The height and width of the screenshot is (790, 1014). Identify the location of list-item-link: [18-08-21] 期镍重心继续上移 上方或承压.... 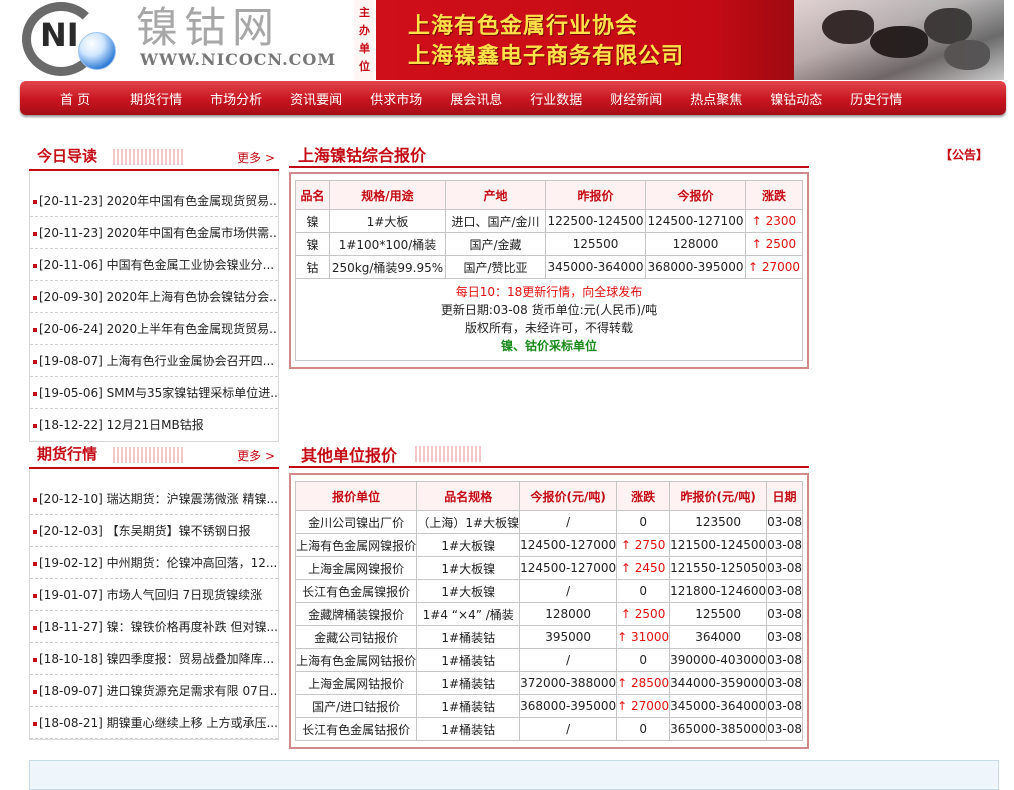
(158, 723).